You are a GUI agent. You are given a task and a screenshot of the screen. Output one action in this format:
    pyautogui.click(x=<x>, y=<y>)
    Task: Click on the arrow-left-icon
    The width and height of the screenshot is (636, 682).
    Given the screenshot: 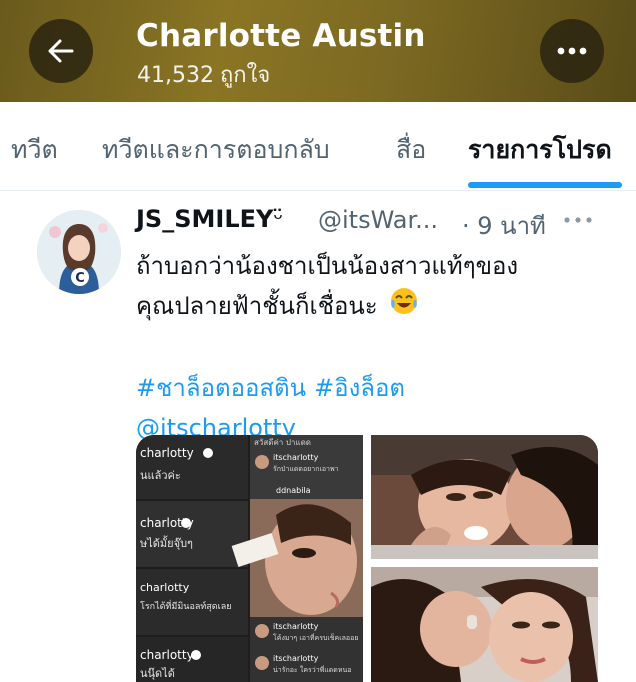 What is the action you would take?
    pyautogui.click(x=61, y=51)
    